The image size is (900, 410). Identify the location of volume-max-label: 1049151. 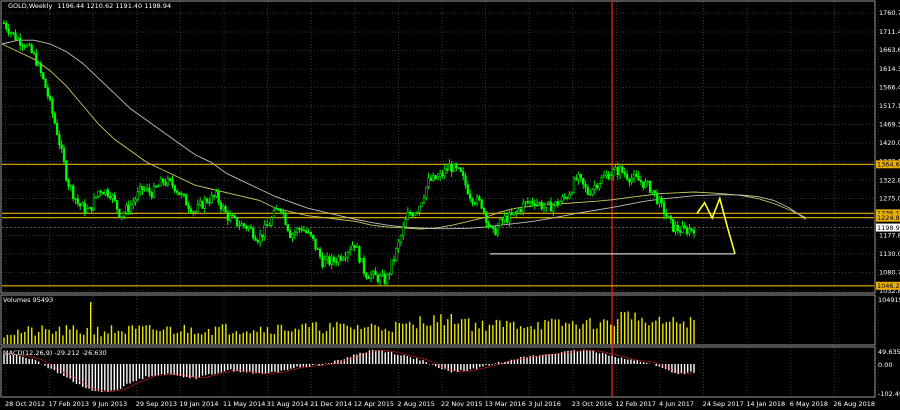
(889, 300).